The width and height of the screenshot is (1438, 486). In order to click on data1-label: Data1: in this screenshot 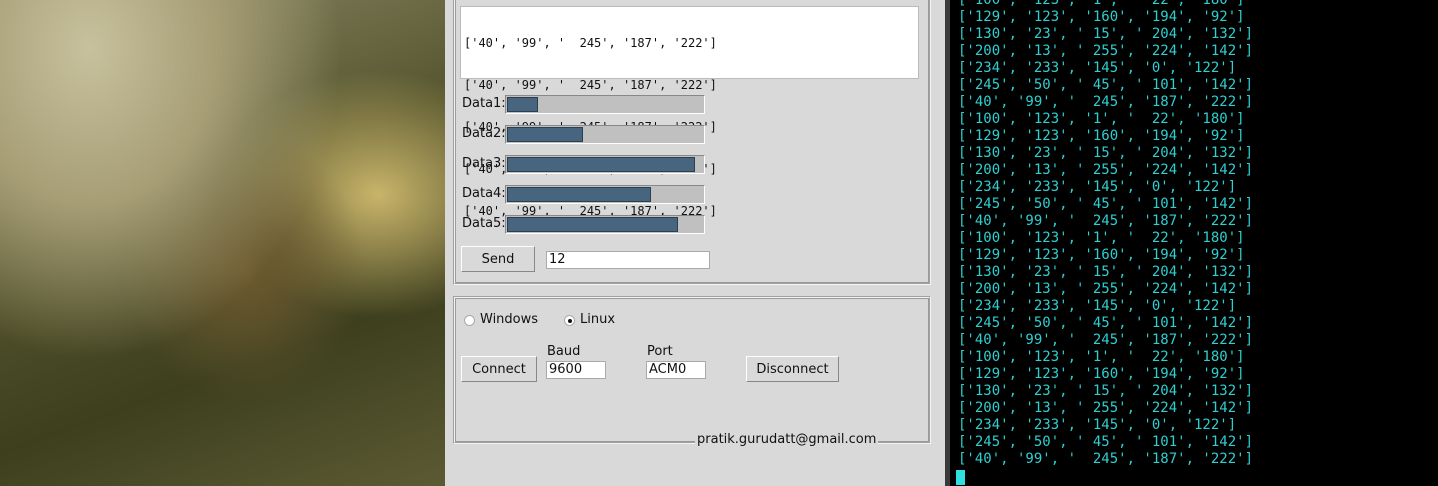, I will do `click(484, 103)`.